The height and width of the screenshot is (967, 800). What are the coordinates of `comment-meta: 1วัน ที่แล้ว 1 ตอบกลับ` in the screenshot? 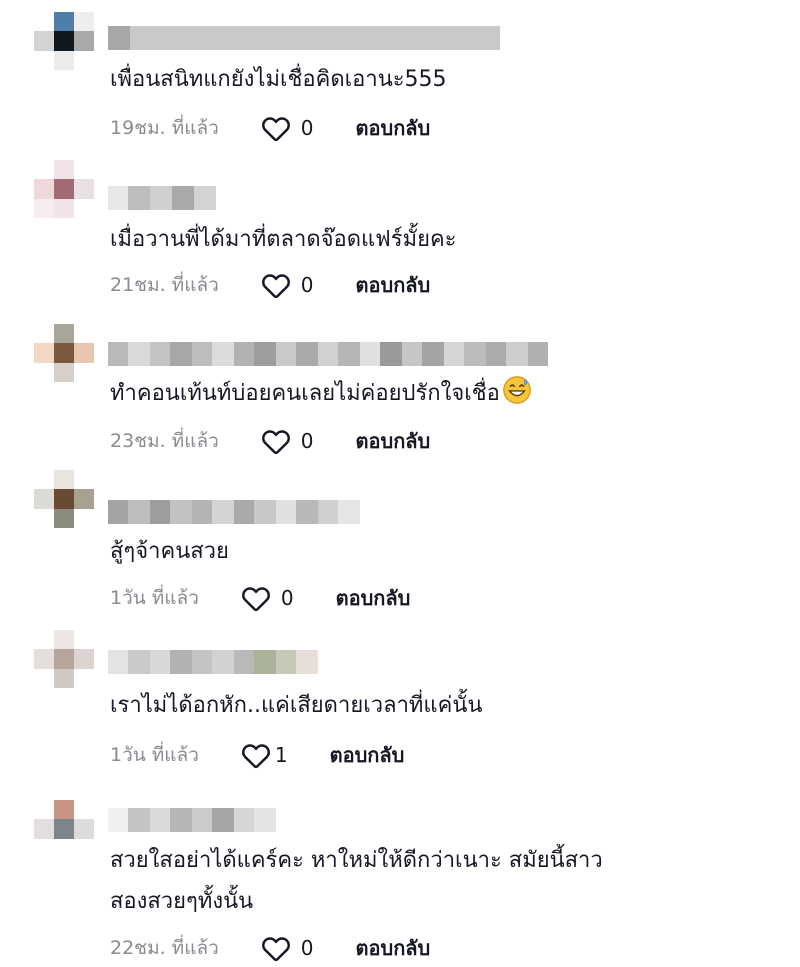 It's located at (257, 755).